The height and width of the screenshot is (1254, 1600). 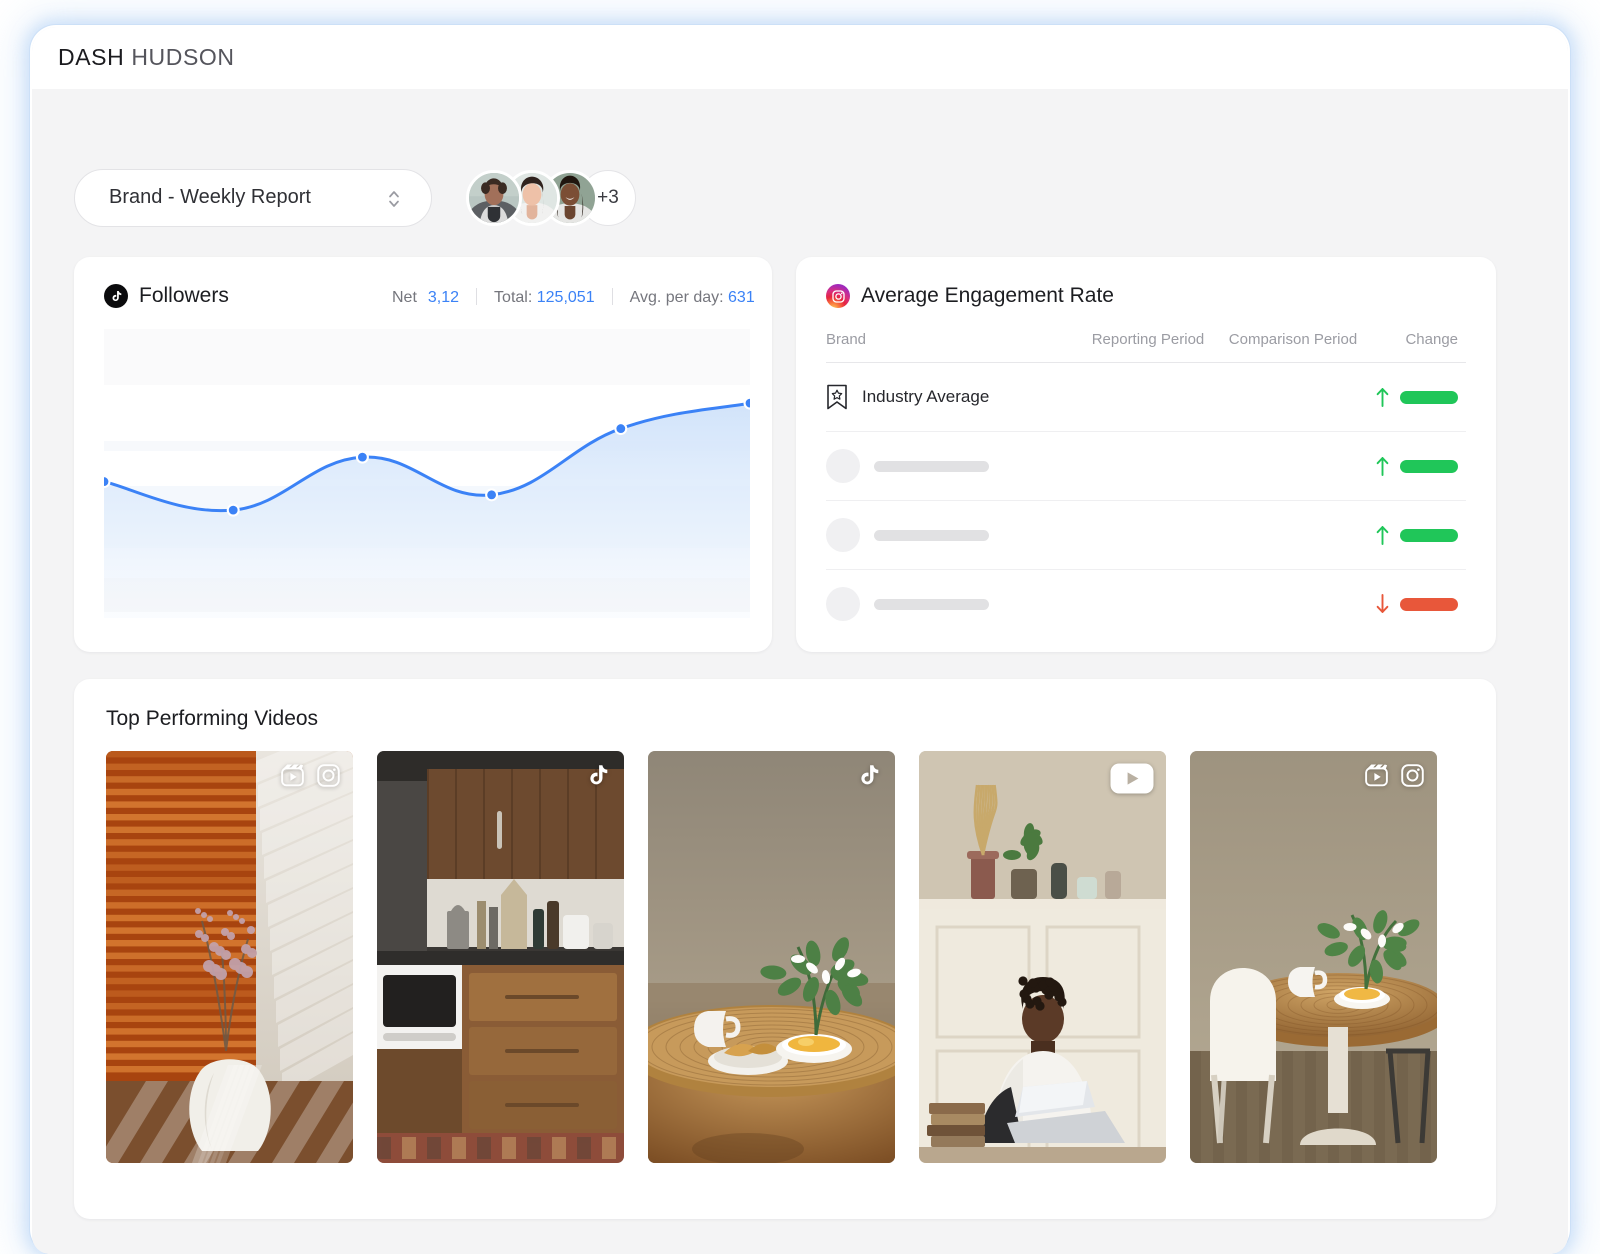 I want to click on videos-card-title: Top Performing Videos, so click(x=212, y=718).